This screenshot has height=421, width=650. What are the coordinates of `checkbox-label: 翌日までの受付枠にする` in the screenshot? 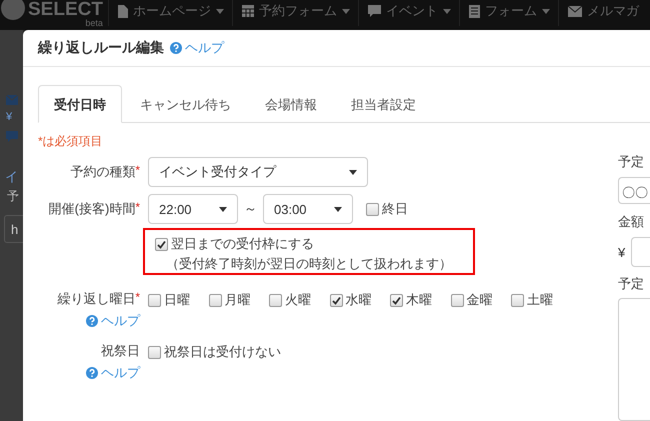 It's located at (242, 244).